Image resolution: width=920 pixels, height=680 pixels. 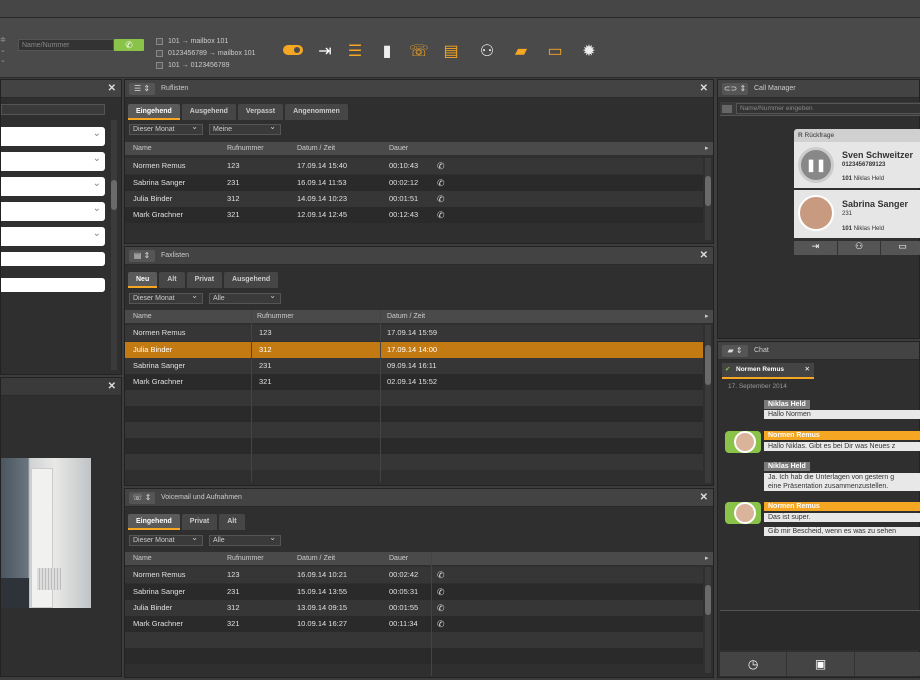 What do you see at coordinates (419, 53) in the screenshot?
I see `hangup-icon: ☏` at bounding box center [419, 53].